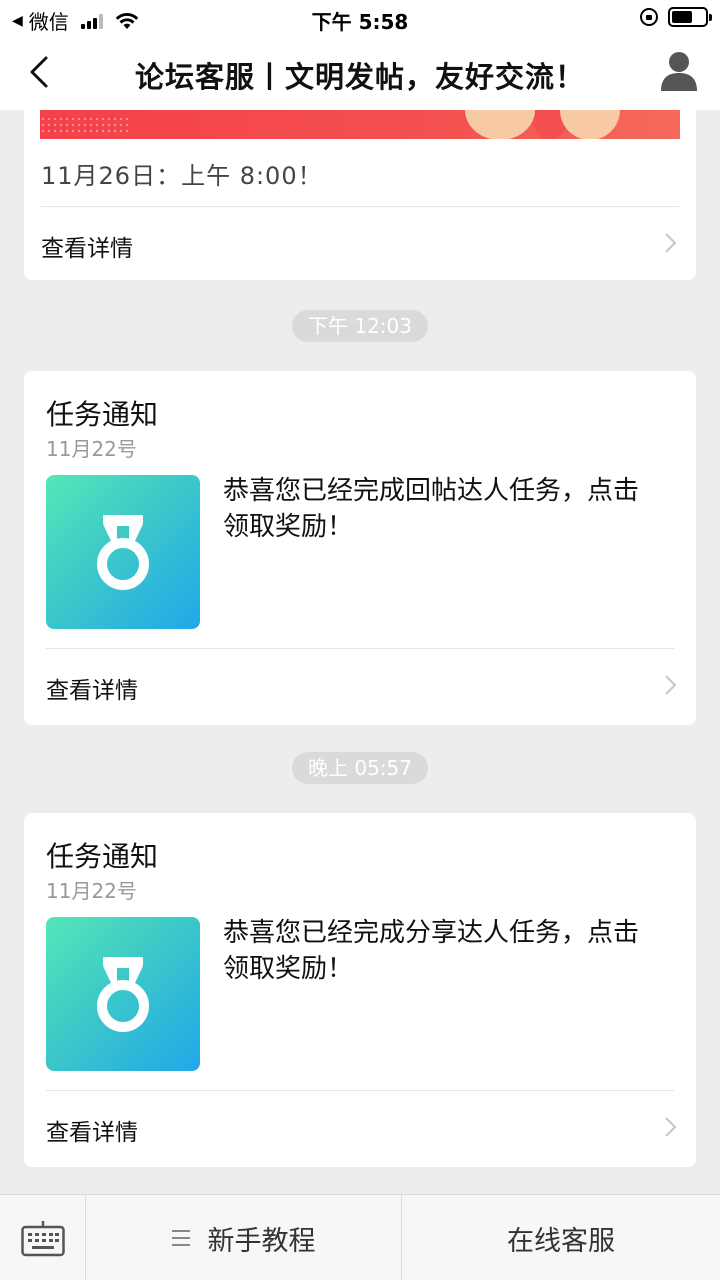  I want to click on status-right, so click(676, 17).